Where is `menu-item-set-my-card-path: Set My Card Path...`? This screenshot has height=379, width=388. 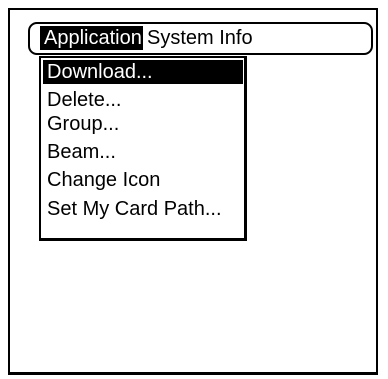 menu-item-set-my-card-path: Set My Card Path... is located at coordinates (143, 209).